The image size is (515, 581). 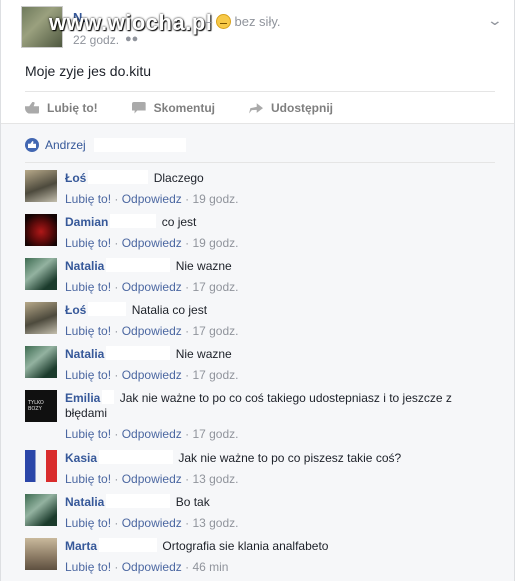 I want to click on comment-text: Nie wazne, so click(x=203, y=354).